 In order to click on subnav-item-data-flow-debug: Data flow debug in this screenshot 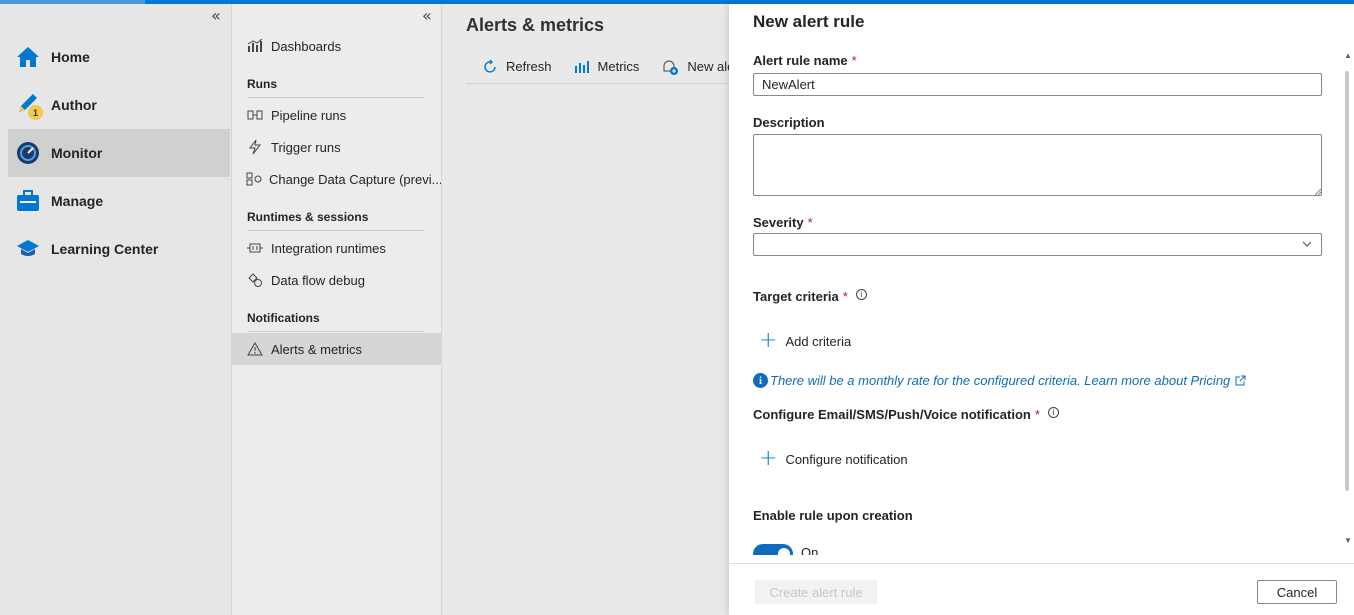, I will do `click(336, 280)`.